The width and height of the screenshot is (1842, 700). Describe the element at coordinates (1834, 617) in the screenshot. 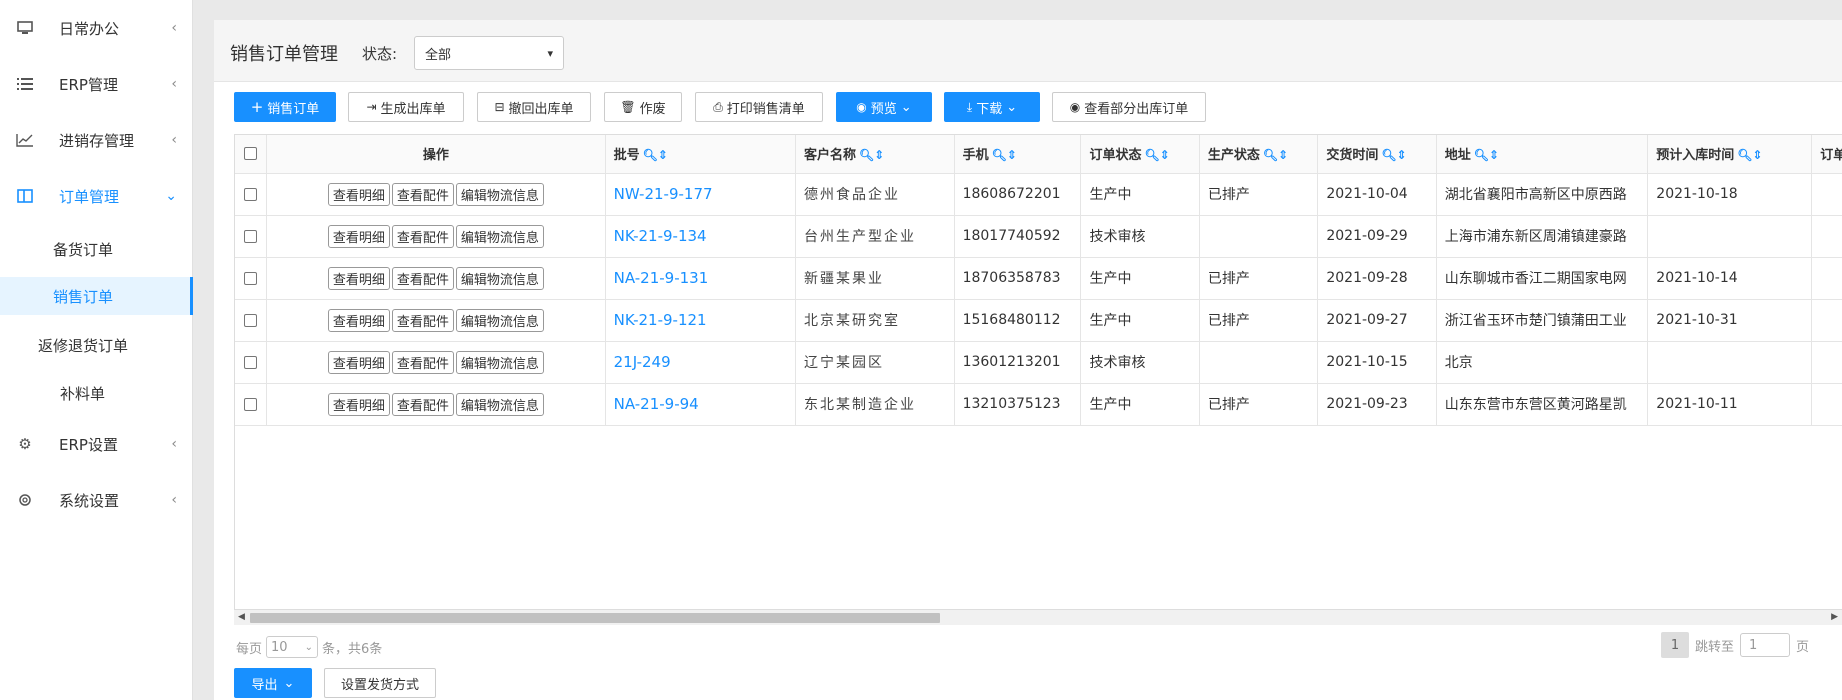

I see `scroll-right-icon: ▶` at that location.